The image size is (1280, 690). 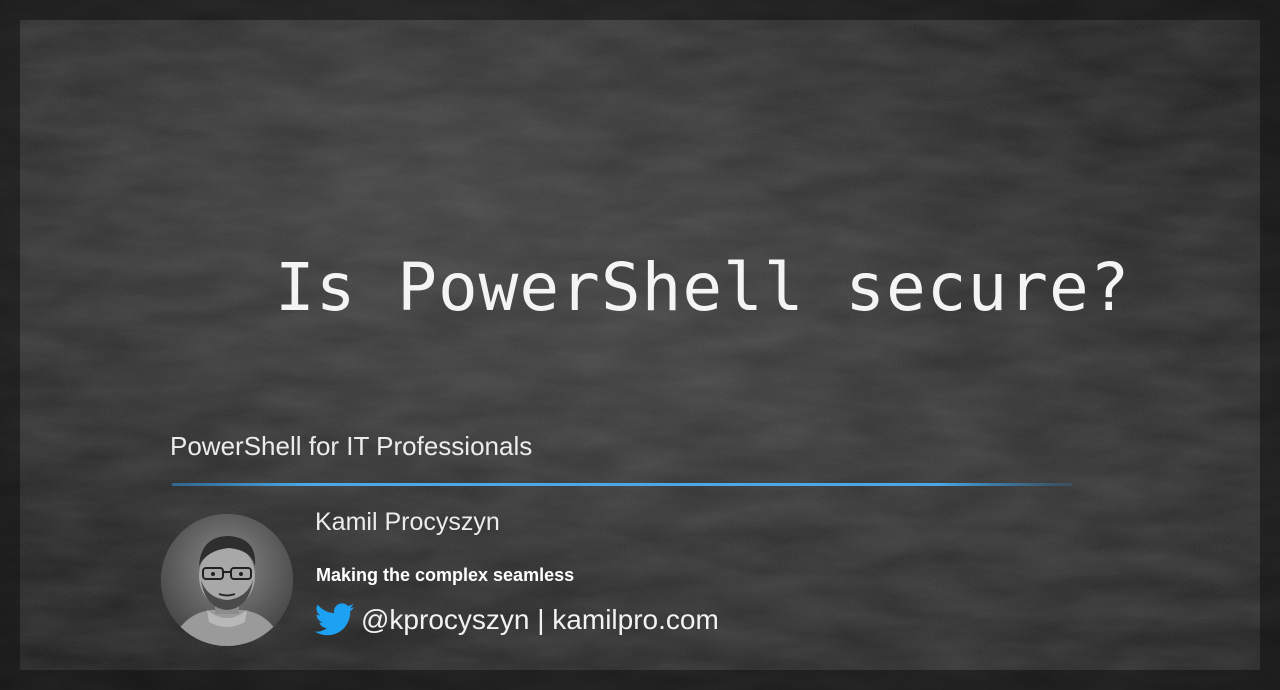 I want to click on author-avatar, so click(x=227, y=580).